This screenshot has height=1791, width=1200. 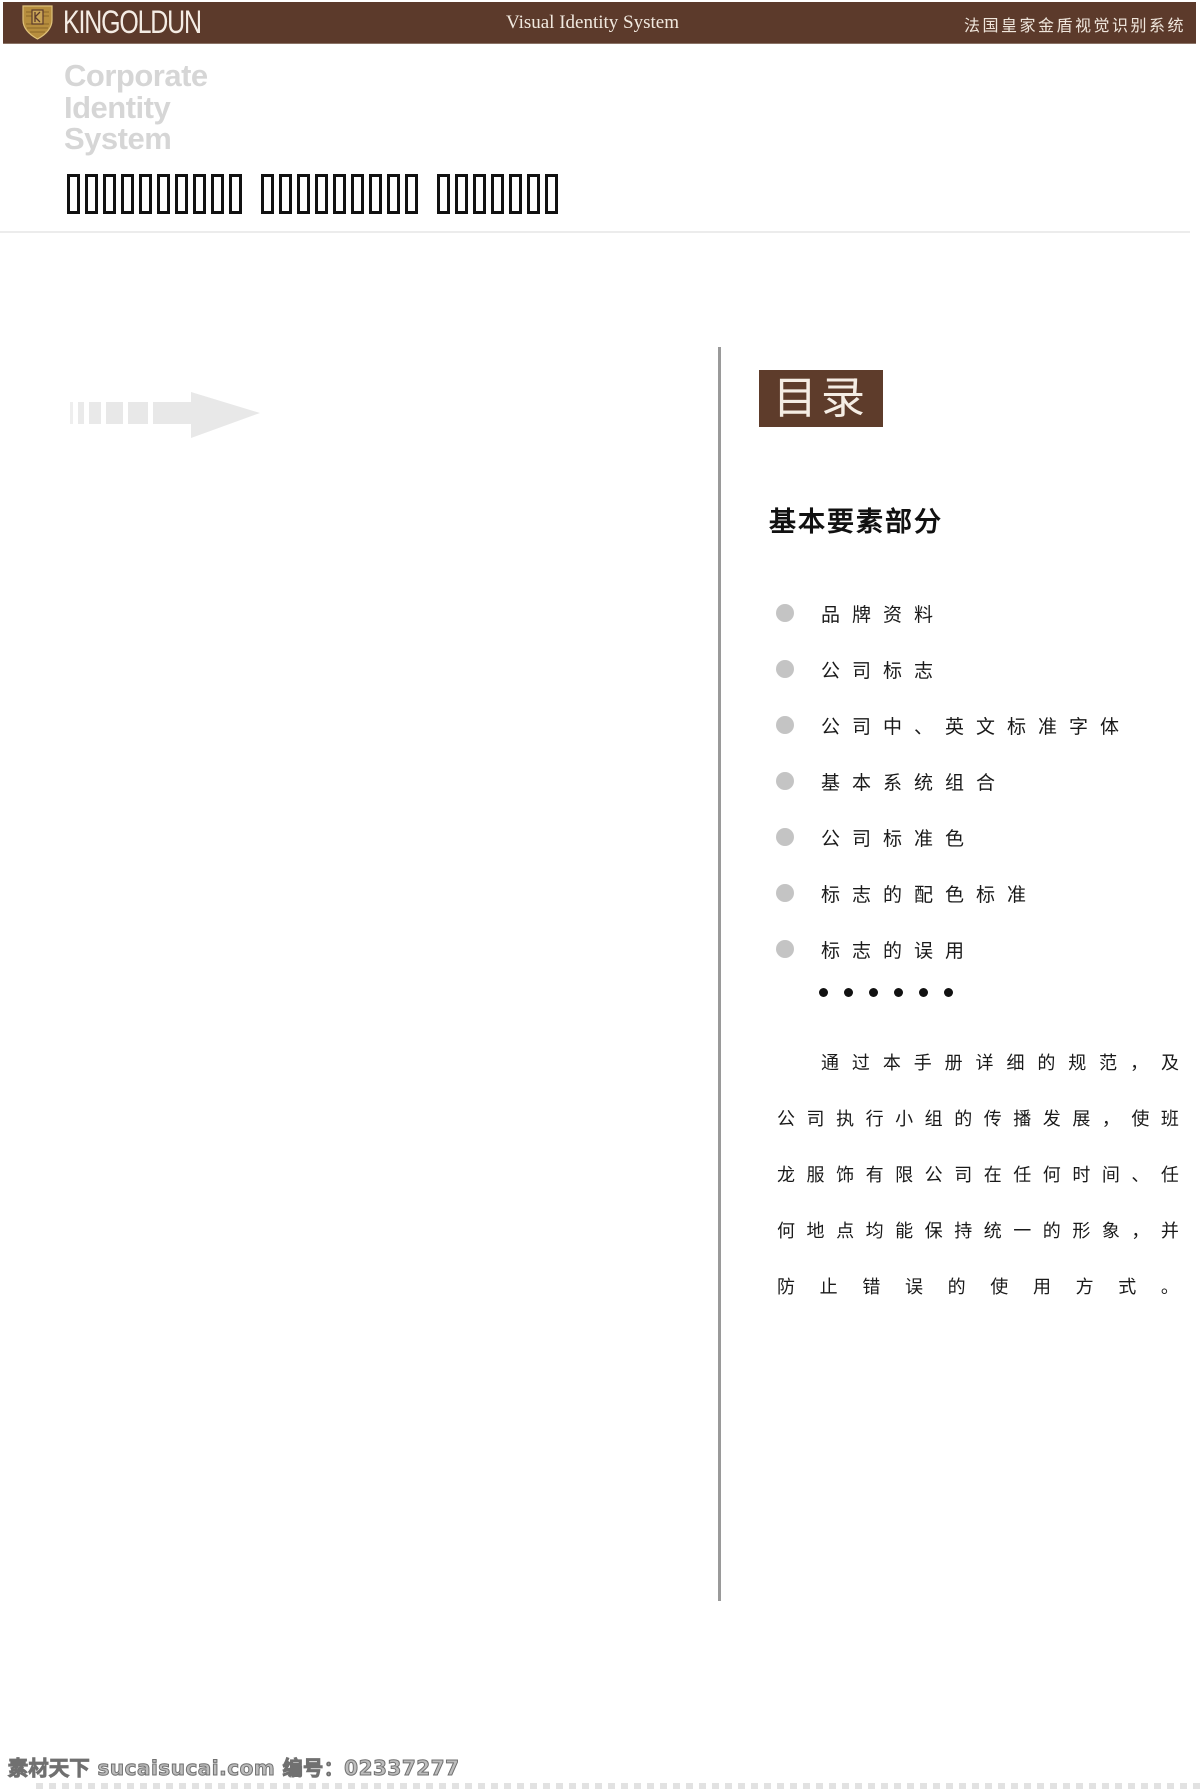 What do you see at coordinates (154, 197) in the screenshot?
I see `title-word` at bounding box center [154, 197].